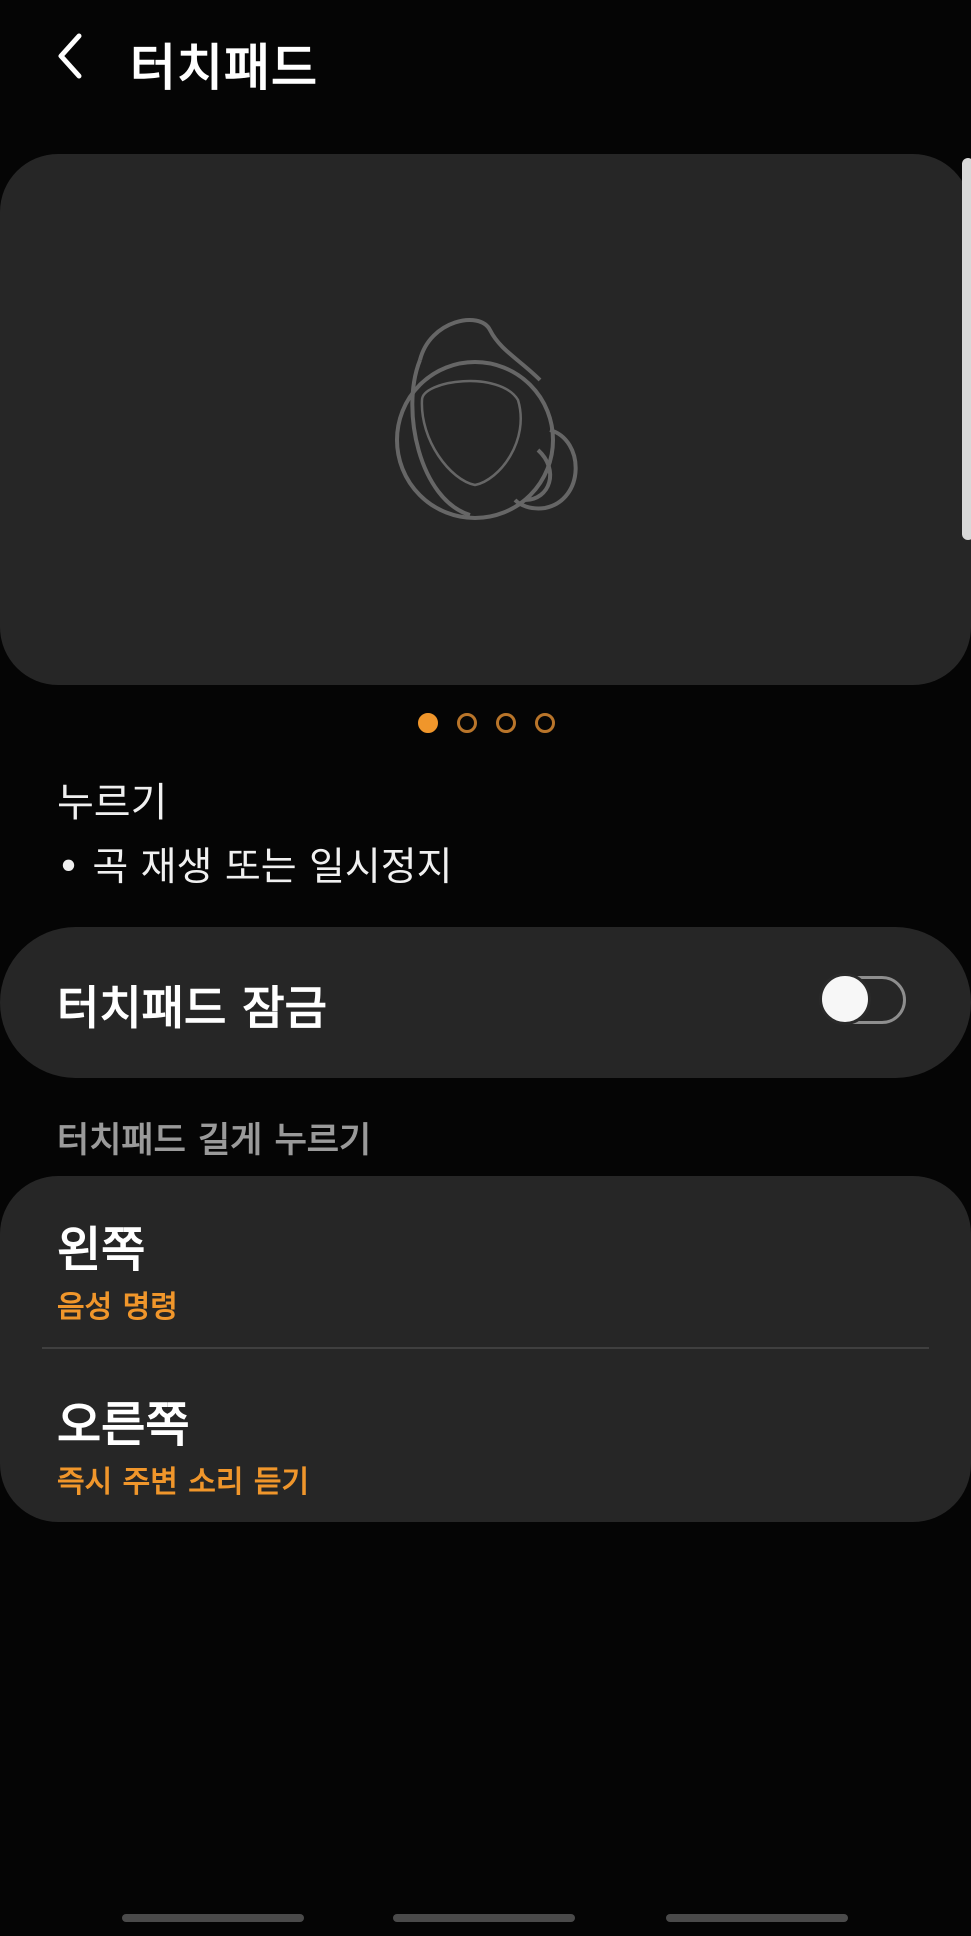 This screenshot has width=971, height=1936. Describe the element at coordinates (183, 1482) in the screenshot. I see `right-option-value: 즉시 주변 소리 듣기` at that location.